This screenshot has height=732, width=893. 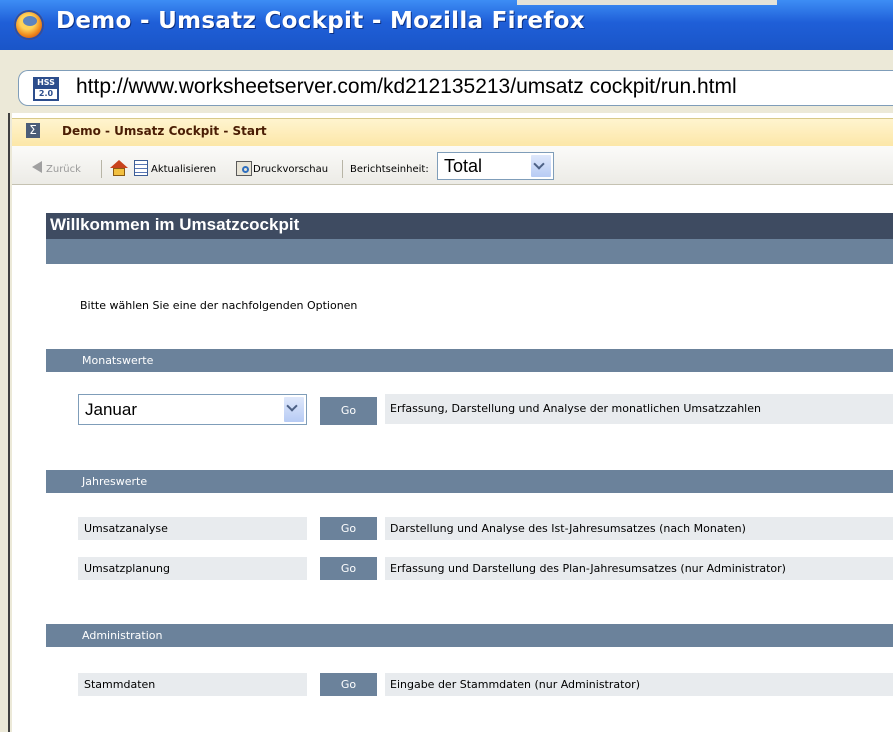 I want to click on print-preview-icon, so click(x=244, y=168).